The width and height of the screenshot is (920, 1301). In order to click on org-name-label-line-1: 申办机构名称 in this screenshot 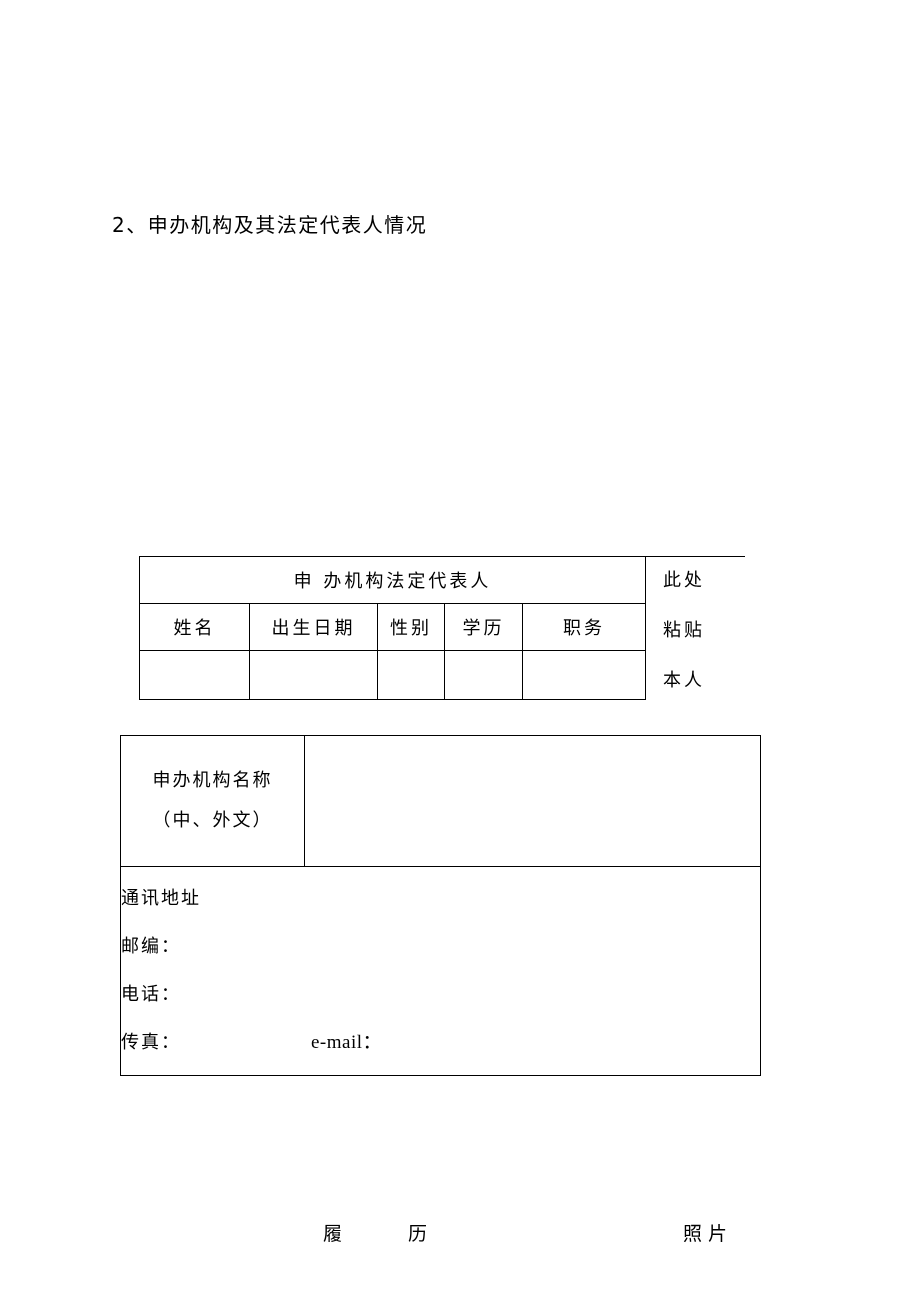, I will do `click(212, 780)`.